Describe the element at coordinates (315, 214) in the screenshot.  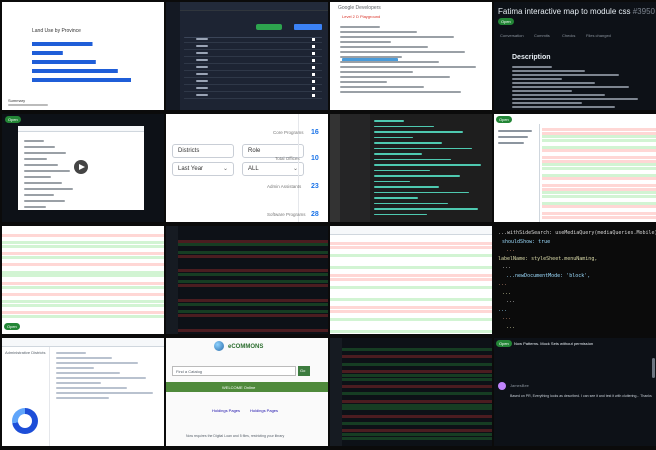
I see `stat-value-software-programs: 28` at that location.